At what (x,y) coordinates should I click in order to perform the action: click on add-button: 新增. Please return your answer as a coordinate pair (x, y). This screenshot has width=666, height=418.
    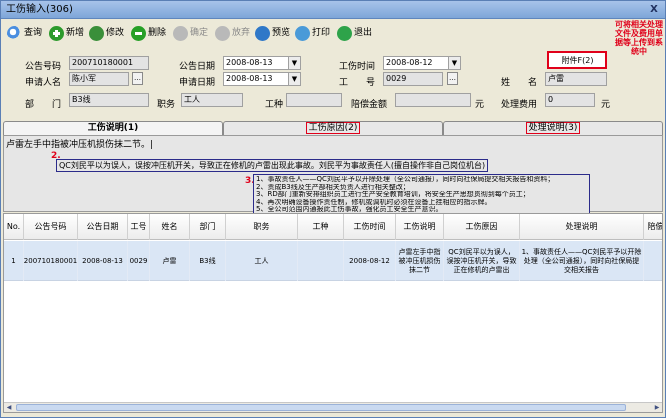
    Looking at the image, I should click on (66, 33).